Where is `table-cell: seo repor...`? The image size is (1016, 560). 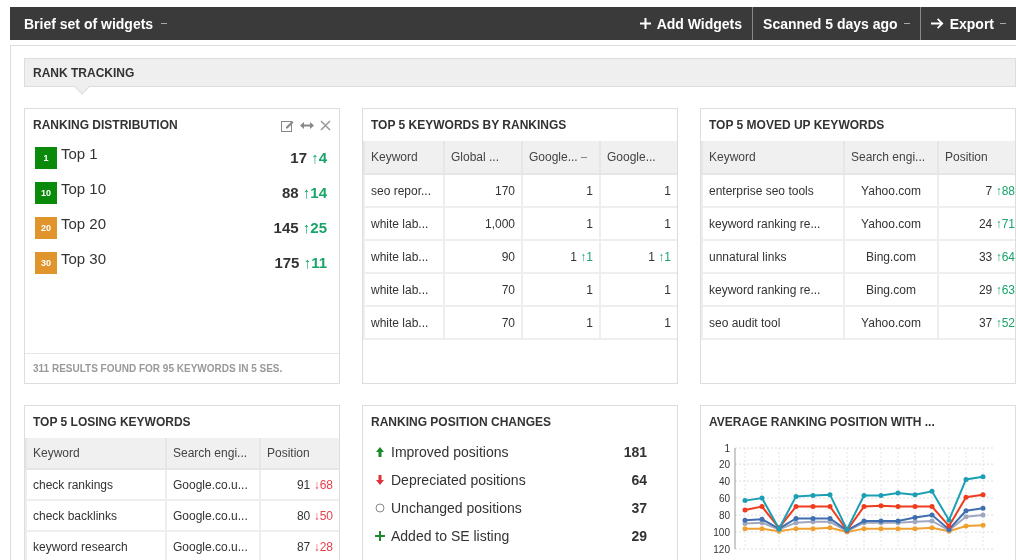 table-cell: seo repor... is located at coordinates (404, 190).